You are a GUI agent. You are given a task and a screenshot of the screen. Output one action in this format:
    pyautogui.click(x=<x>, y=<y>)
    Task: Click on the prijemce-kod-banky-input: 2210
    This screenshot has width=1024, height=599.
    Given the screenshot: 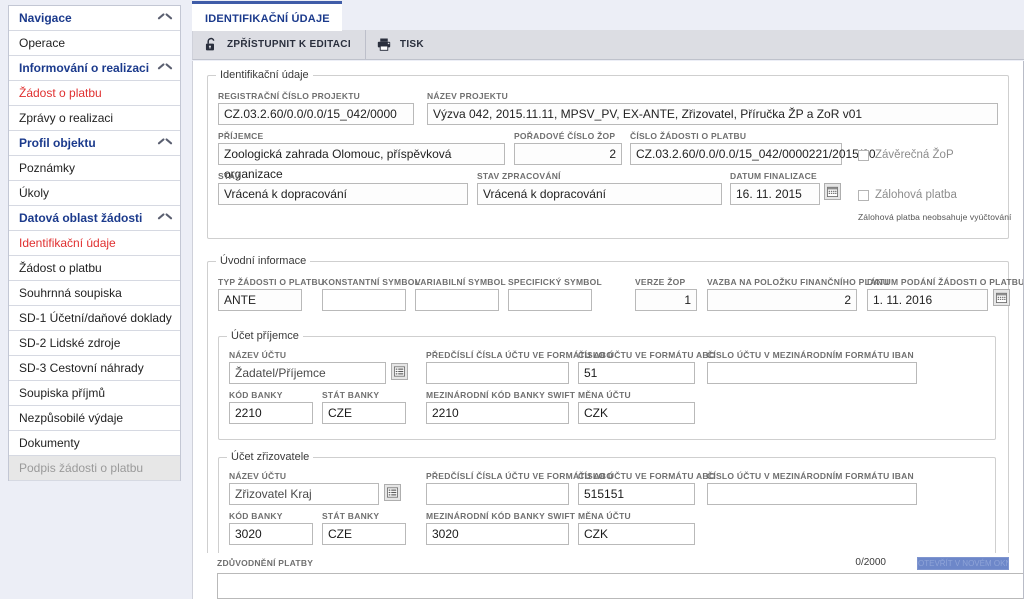 What is the action you would take?
    pyautogui.click(x=271, y=413)
    